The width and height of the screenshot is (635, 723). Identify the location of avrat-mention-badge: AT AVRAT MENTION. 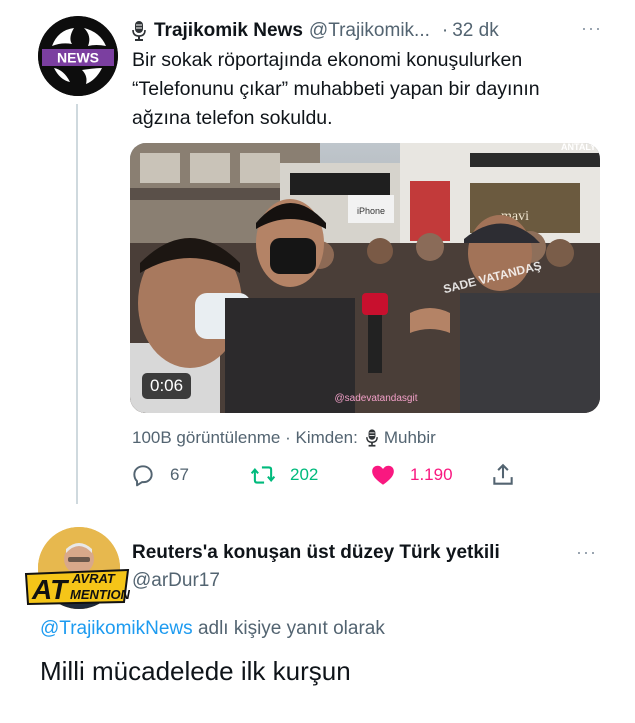
(77, 586).